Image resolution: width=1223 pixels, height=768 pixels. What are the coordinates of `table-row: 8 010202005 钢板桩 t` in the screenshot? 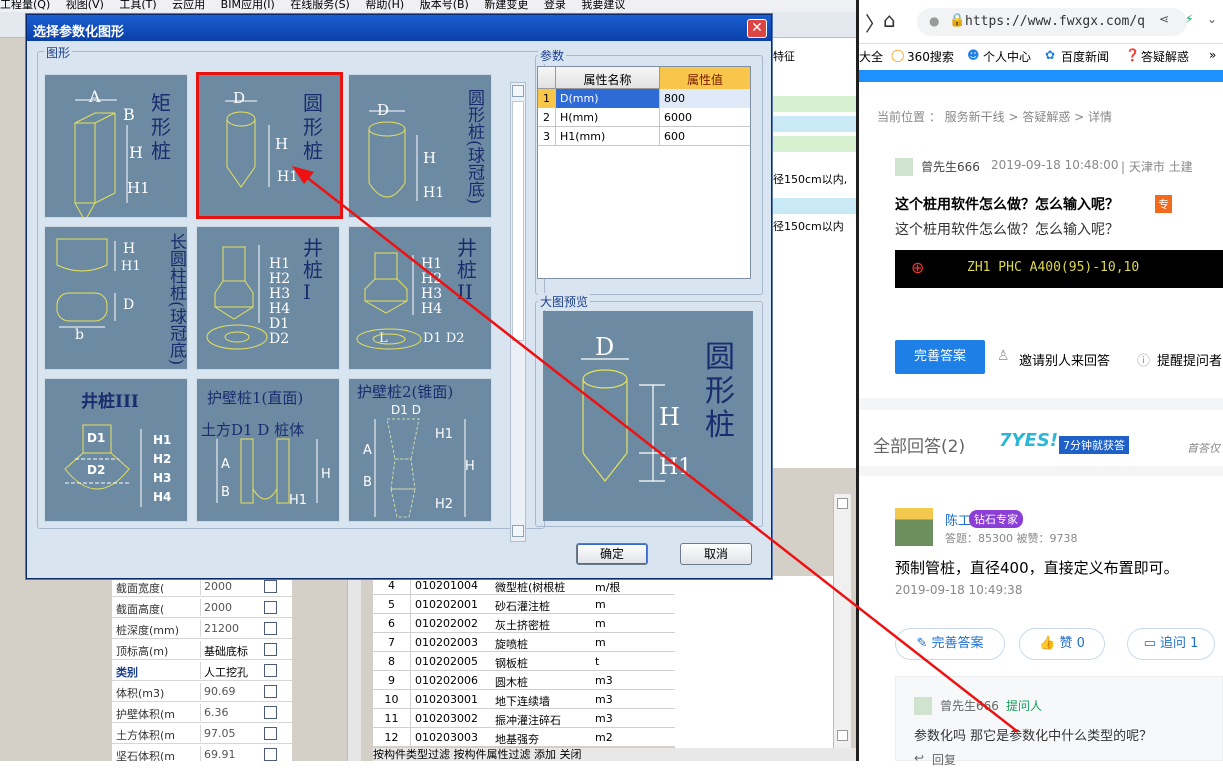 It's located at (524, 661).